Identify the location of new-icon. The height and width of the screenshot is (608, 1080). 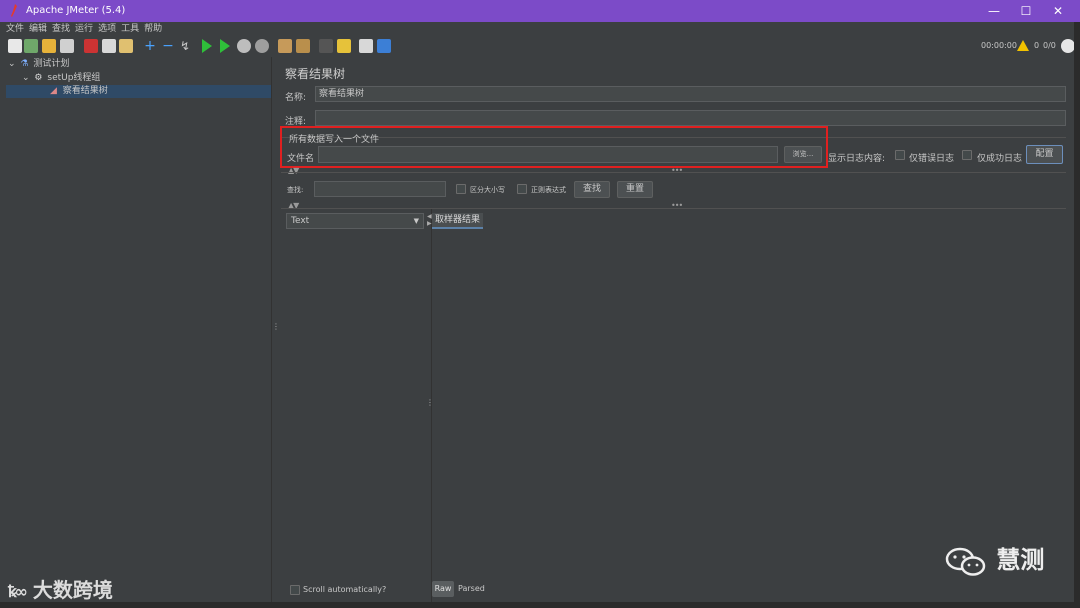
(15, 46).